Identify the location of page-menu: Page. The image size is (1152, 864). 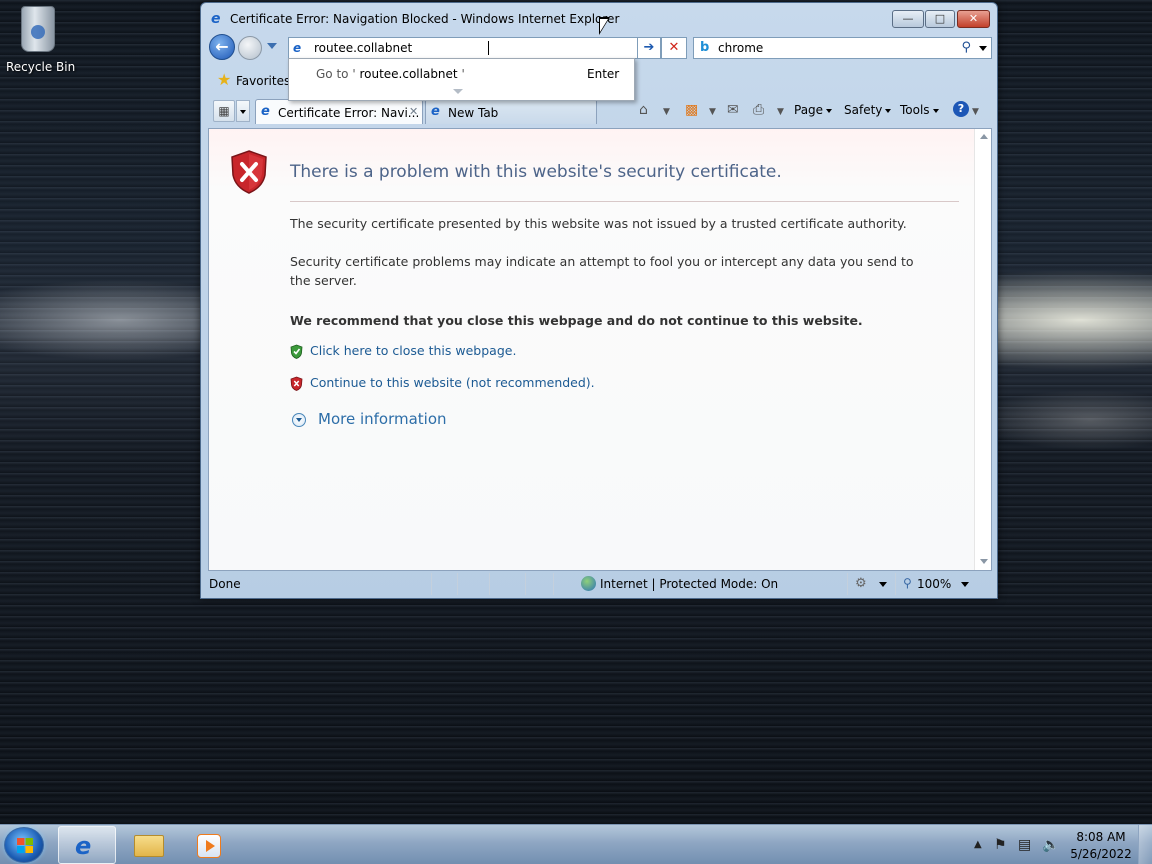
(813, 110).